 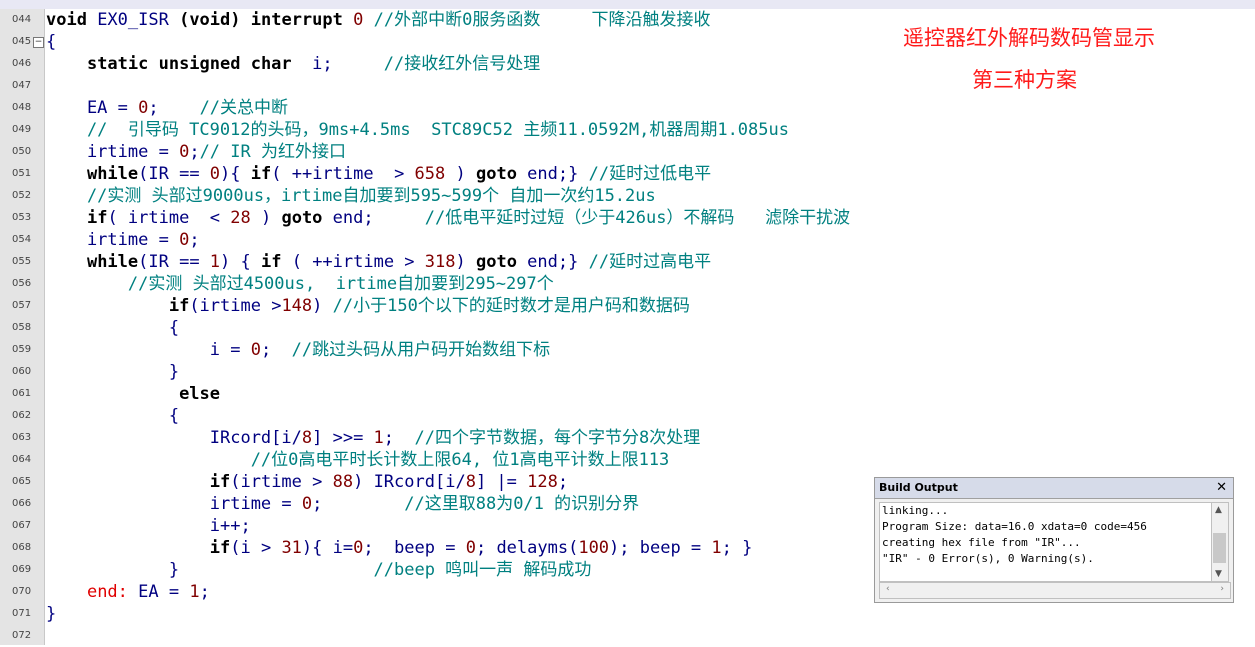 I want to click on scroll-thumb, so click(x=1219, y=548).